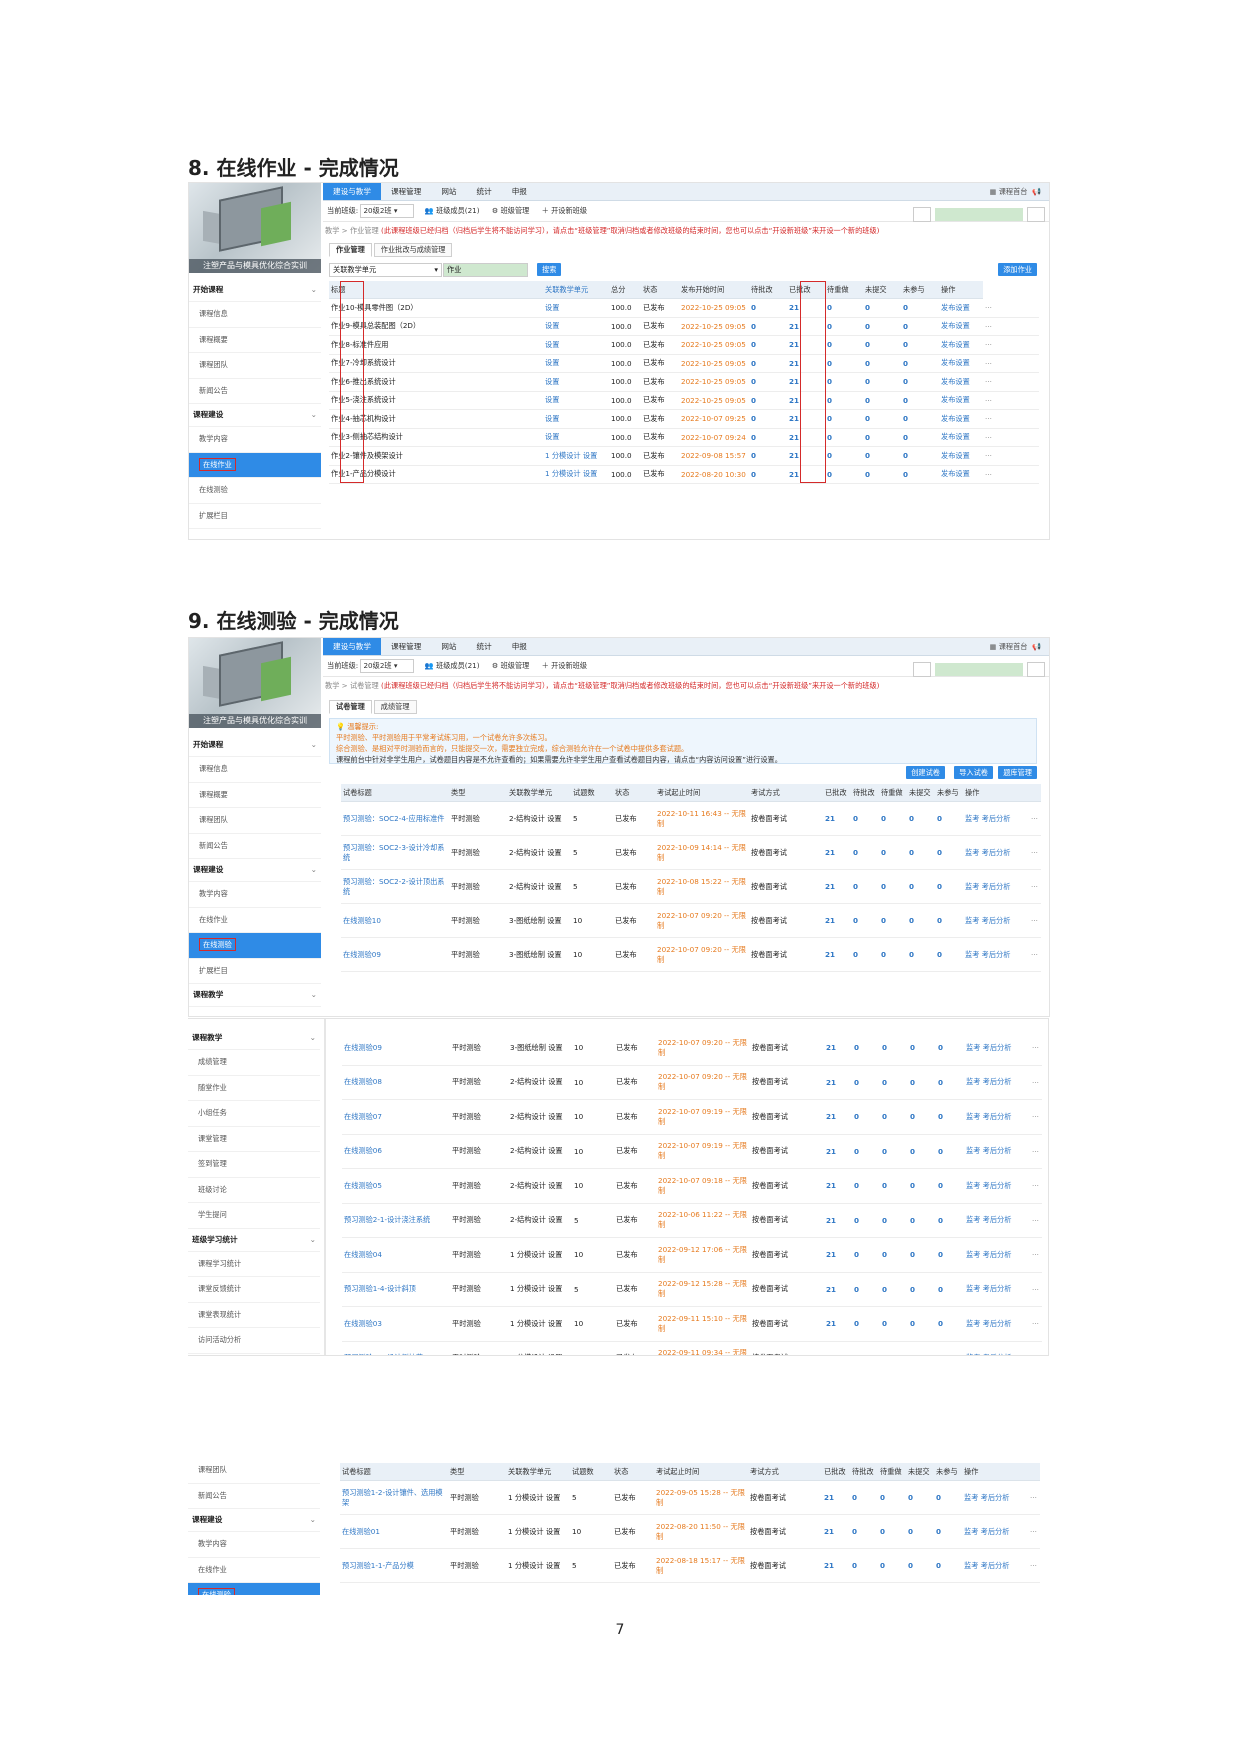 The image size is (1240, 1753). Describe the element at coordinates (352, 191) in the screenshot. I see `top-tab-1: 建设与教学` at that location.